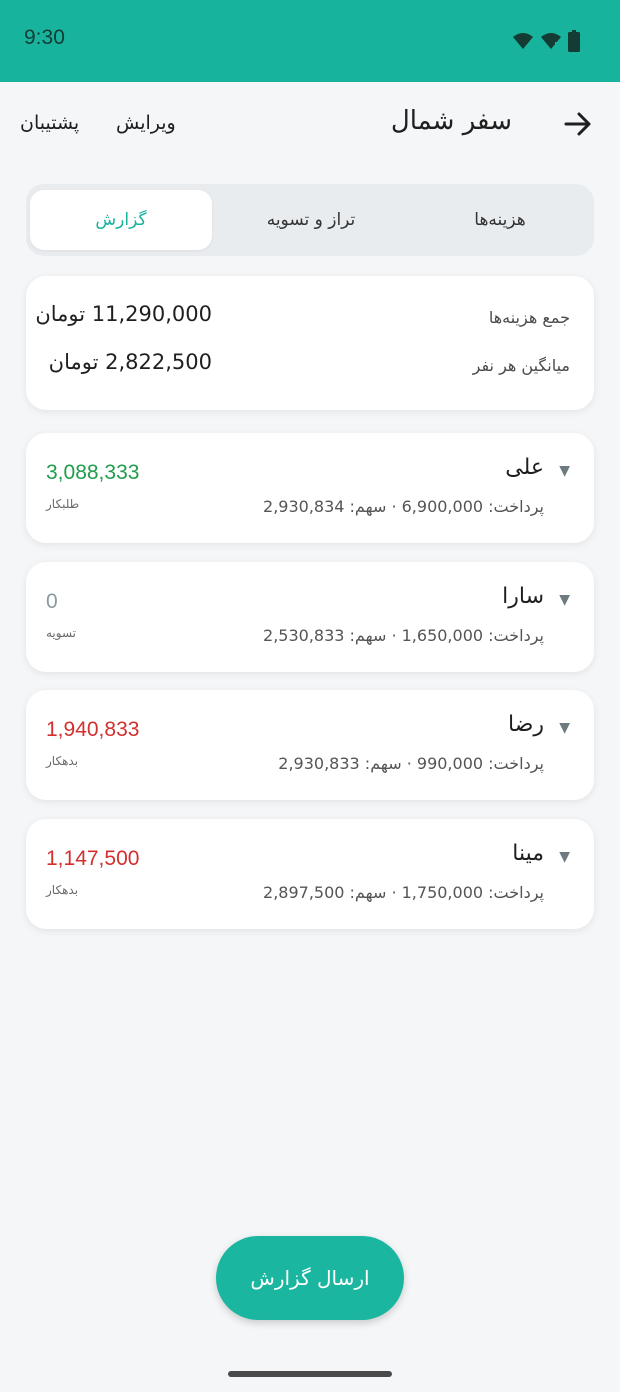  Describe the element at coordinates (310, 41) in the screenshot. I see `status-bar: 9:30` at that location.